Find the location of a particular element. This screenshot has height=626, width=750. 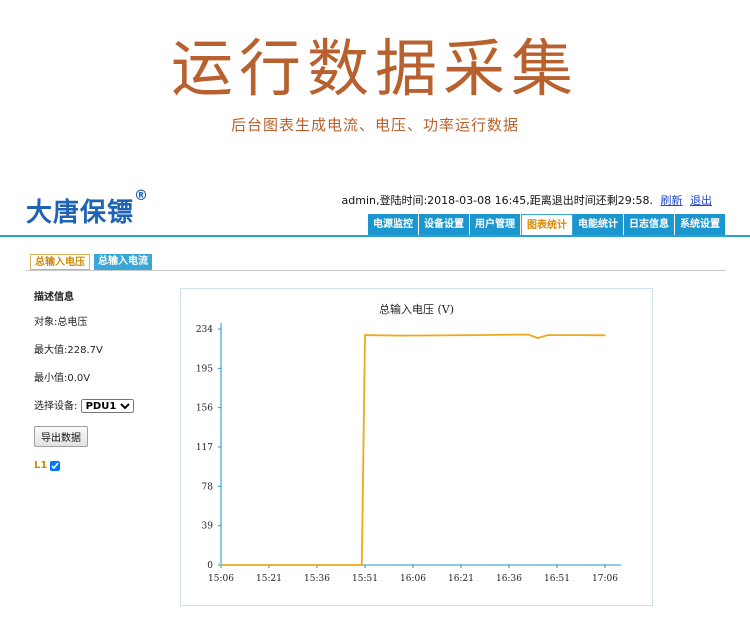

nav-tab-1: 设备设置 is located at coordinates (444, 224).